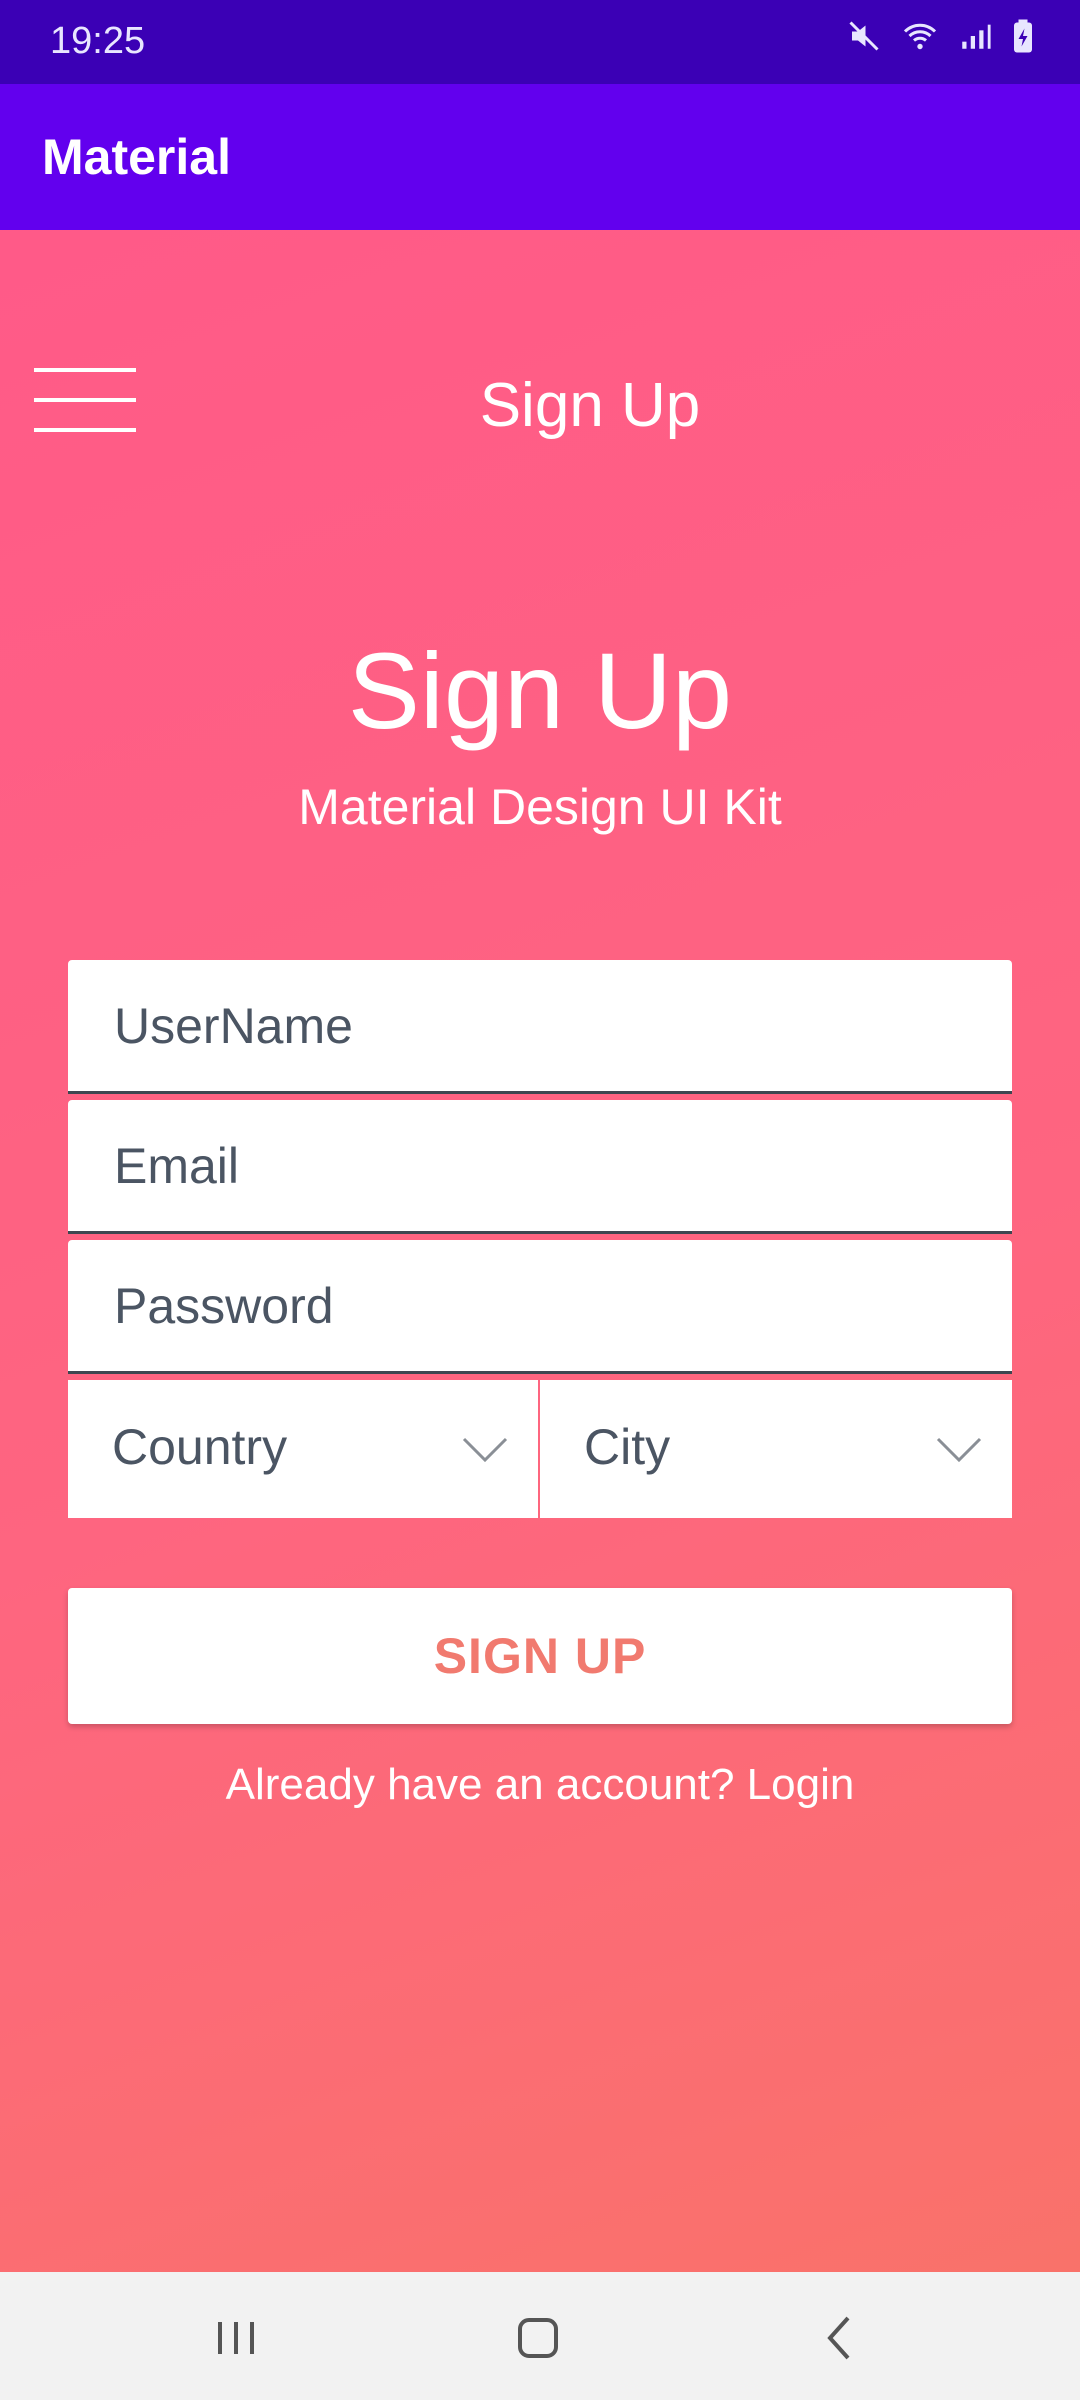  Describe the element at coordinates (941, 36) in the screenshot. I see `status-icons` at that location.